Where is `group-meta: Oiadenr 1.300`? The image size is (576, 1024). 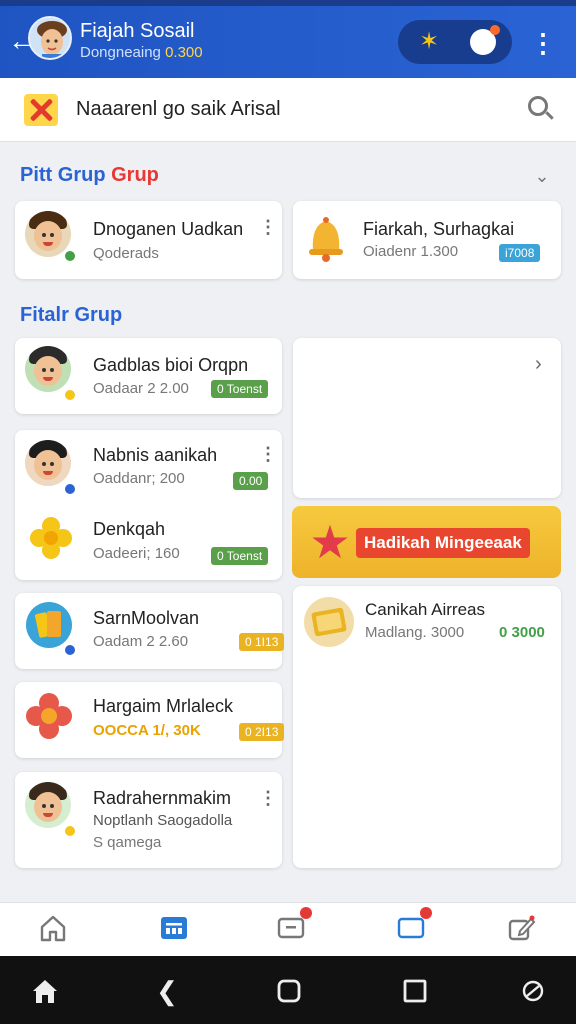
group-meta: Oiadenr 1.300 is located at coordinates (411, 251).